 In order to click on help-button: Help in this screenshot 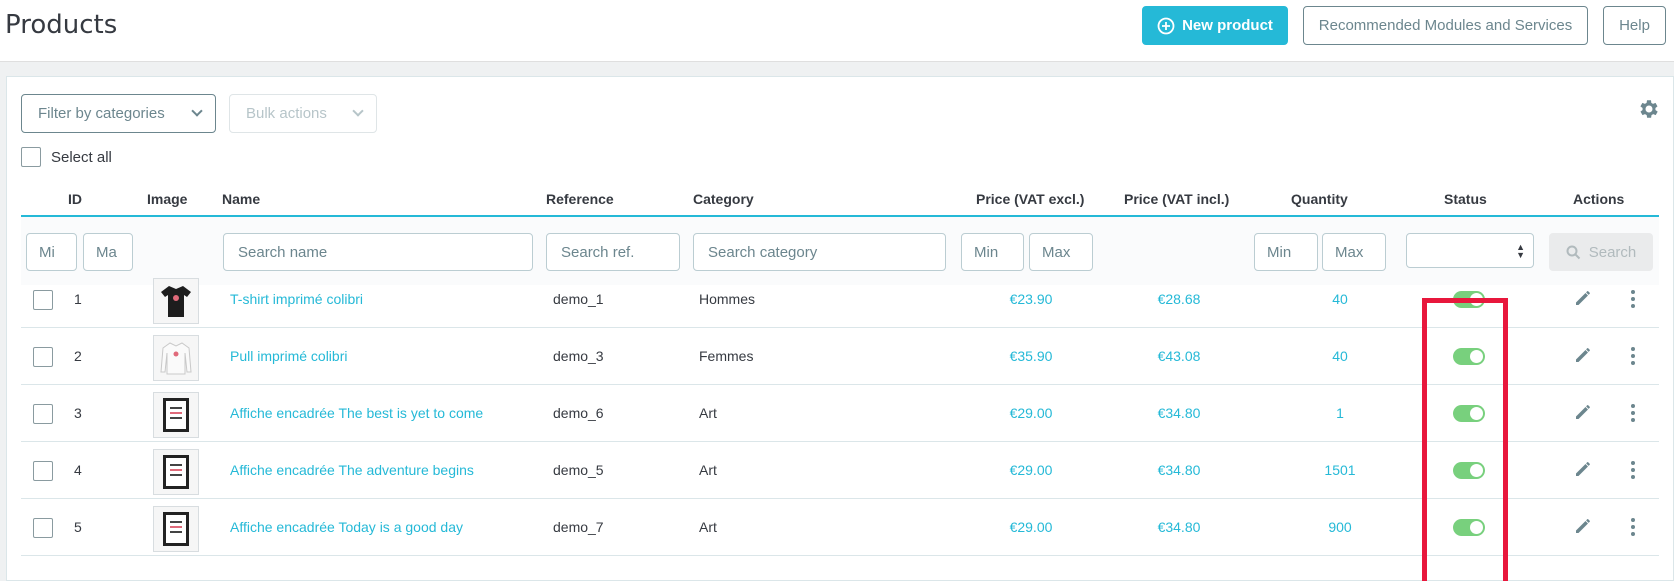, I will do `click(1634, 25)`.